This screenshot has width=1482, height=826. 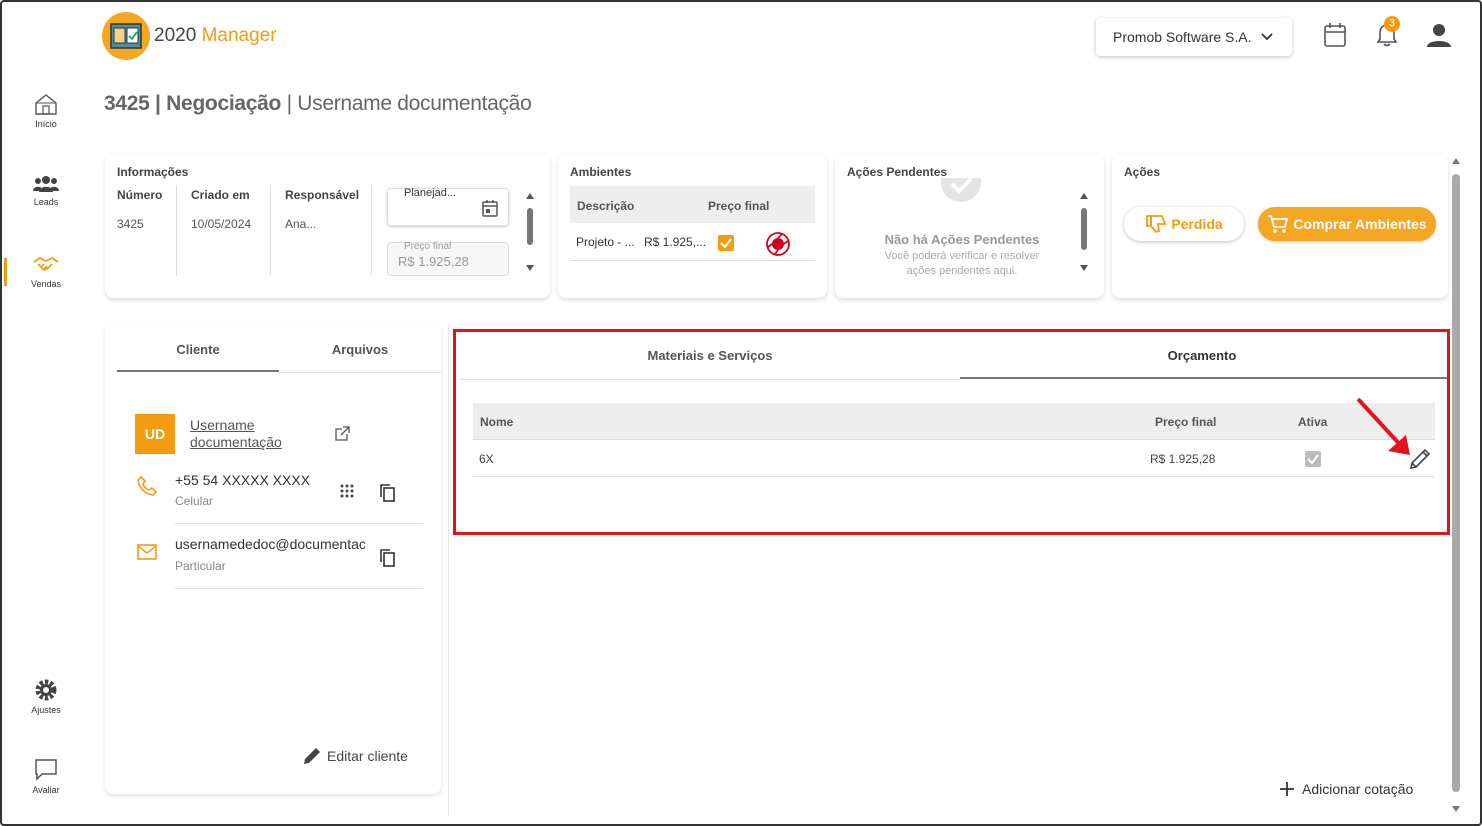 What do you see at coordinates (1439, 35) in the screenshot?
I see `user-account-icon` at bounding box center [1439, 35].